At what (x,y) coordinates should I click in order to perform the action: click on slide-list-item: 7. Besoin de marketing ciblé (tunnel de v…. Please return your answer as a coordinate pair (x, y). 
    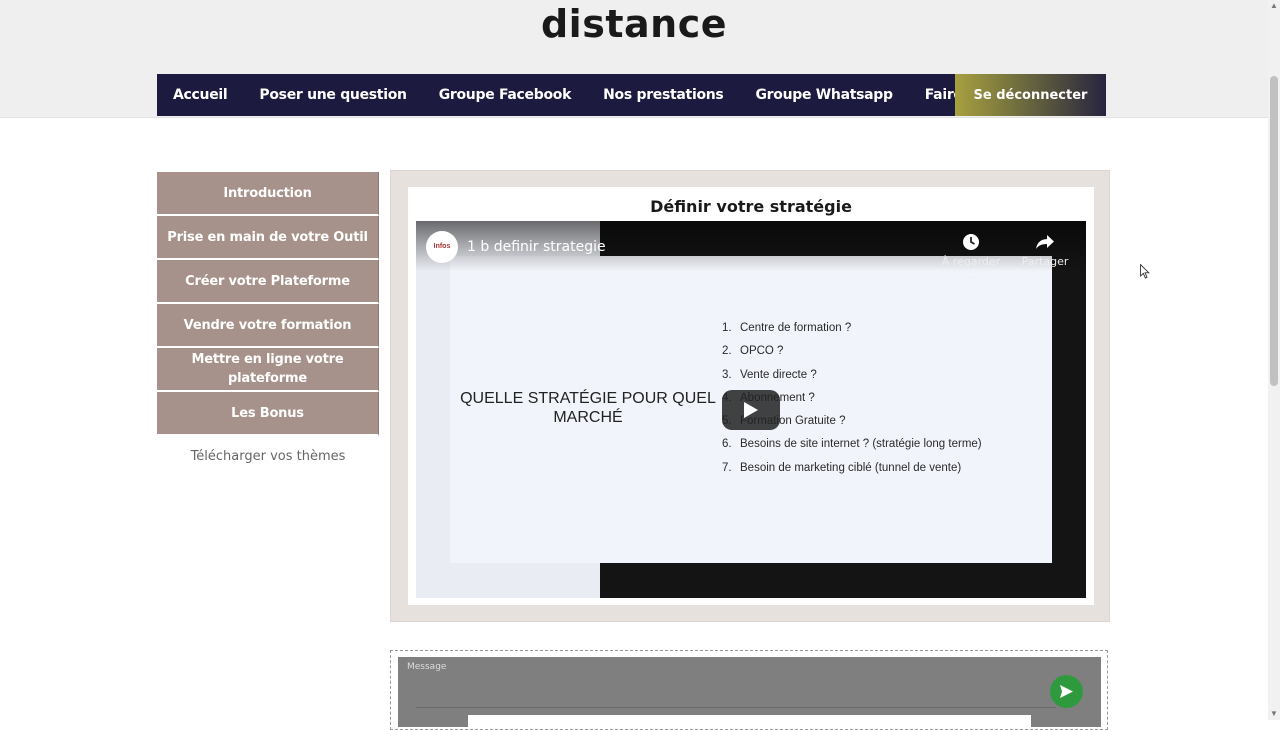
    Looking at the image, I should click on (842, 467).